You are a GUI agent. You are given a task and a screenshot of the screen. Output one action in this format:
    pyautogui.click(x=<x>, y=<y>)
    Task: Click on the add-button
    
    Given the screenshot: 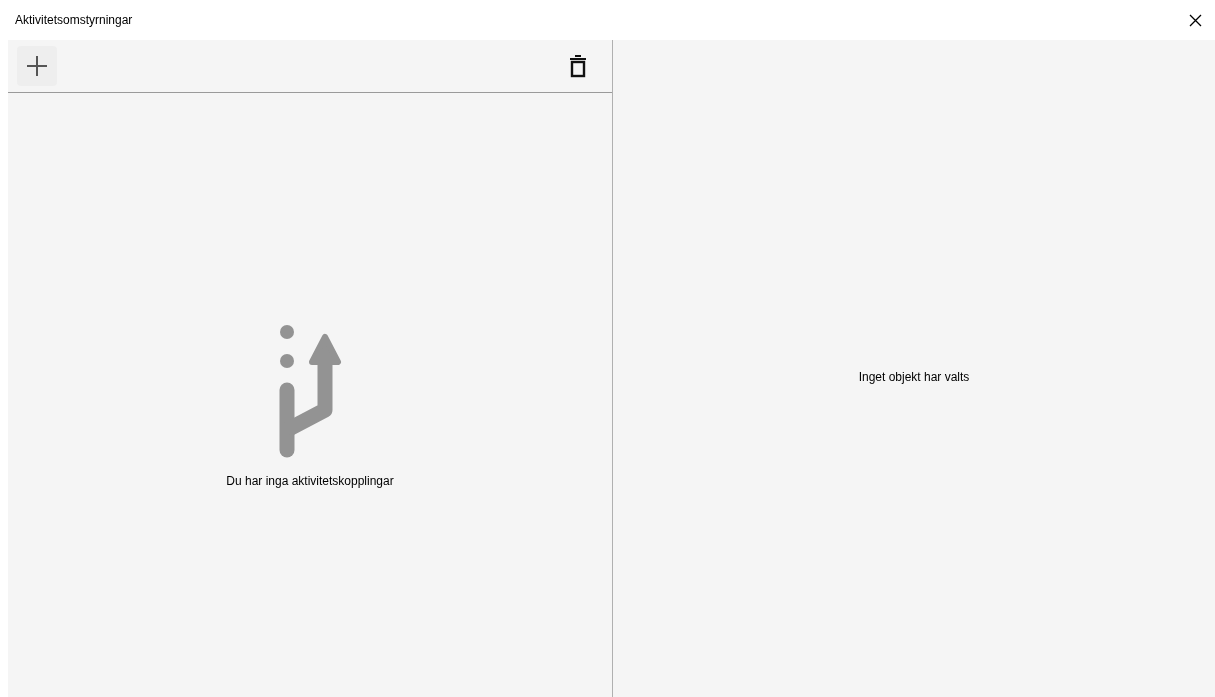 What is the action you would take?
    pyautogui.click(x=37, y=66)
    